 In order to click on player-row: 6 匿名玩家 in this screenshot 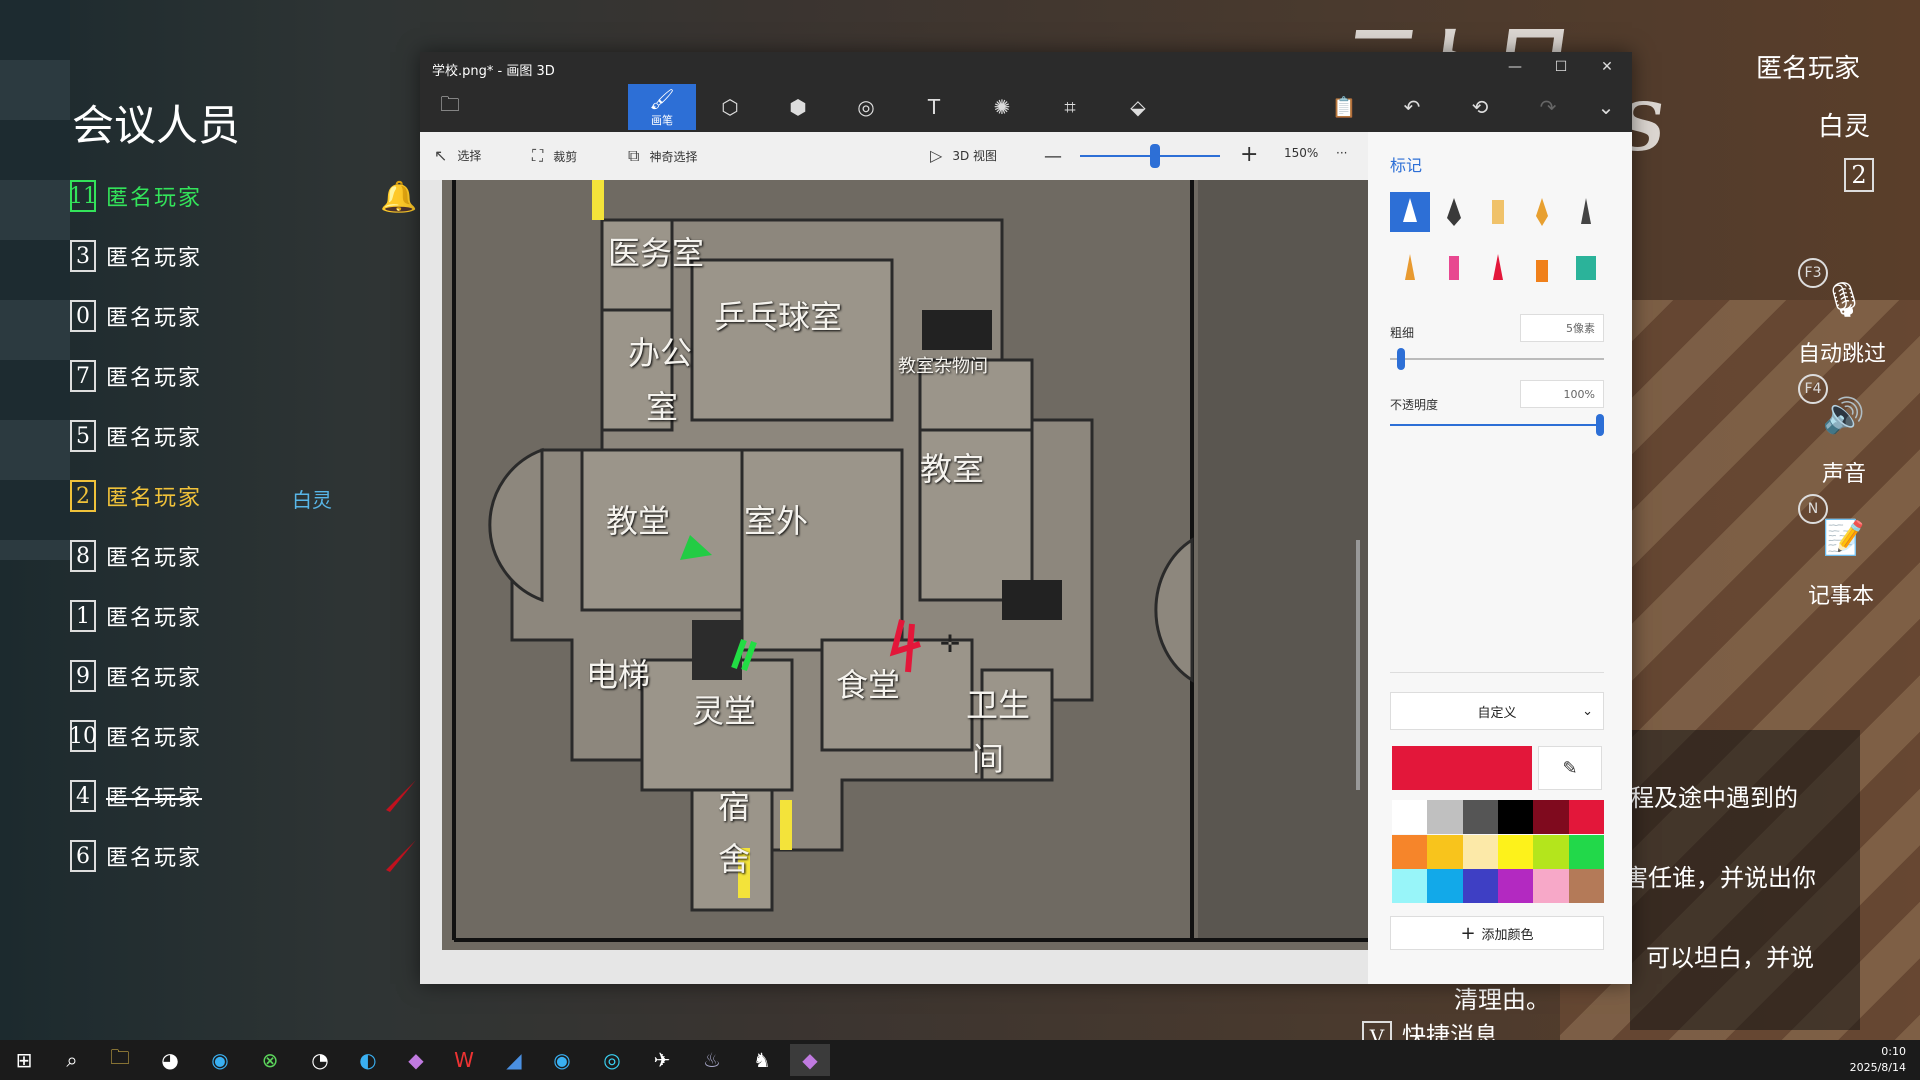, I will do `click(136, 856)`.